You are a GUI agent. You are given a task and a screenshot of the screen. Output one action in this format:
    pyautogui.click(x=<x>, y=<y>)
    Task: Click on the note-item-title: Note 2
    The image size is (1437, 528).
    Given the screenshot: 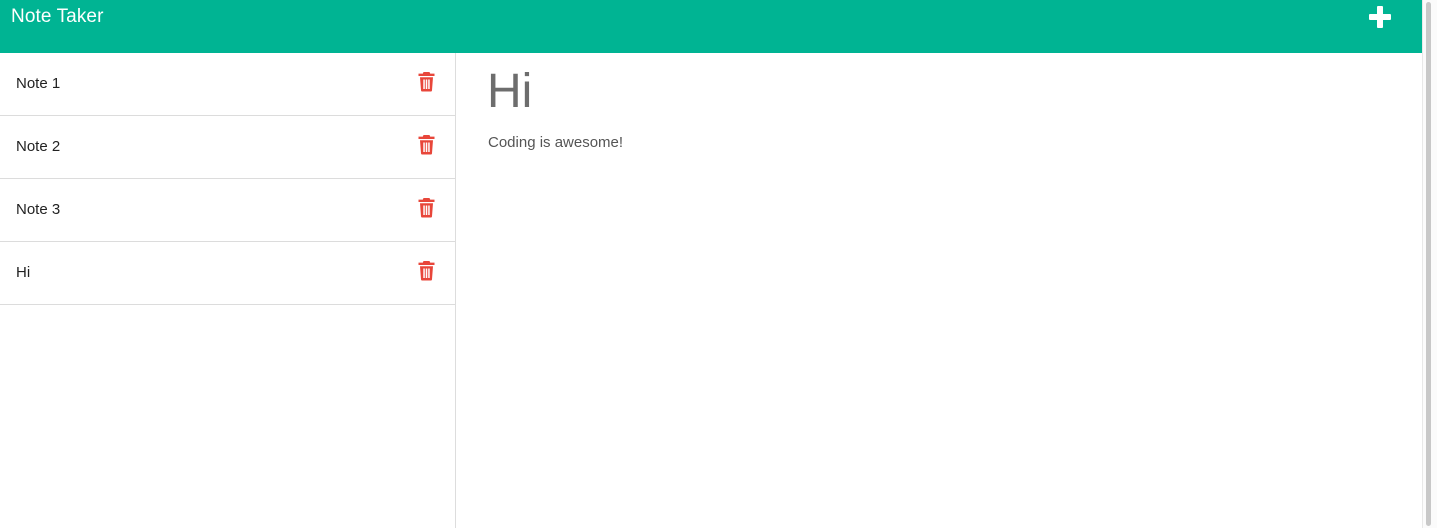 What is the action you would take?
    pyautogui.click(x=38, y=146)
    